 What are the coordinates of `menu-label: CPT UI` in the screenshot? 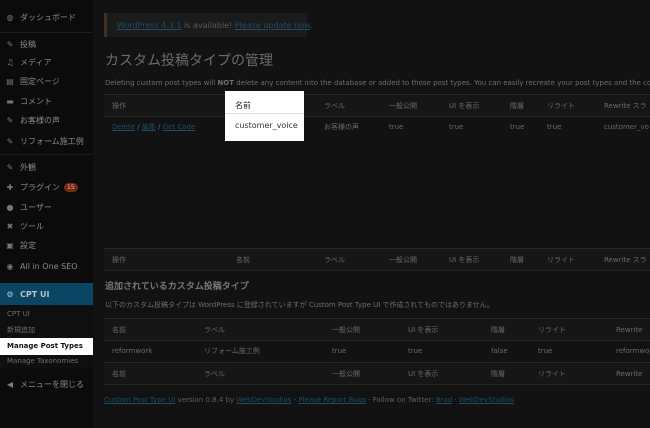 It's located at (35, 294).